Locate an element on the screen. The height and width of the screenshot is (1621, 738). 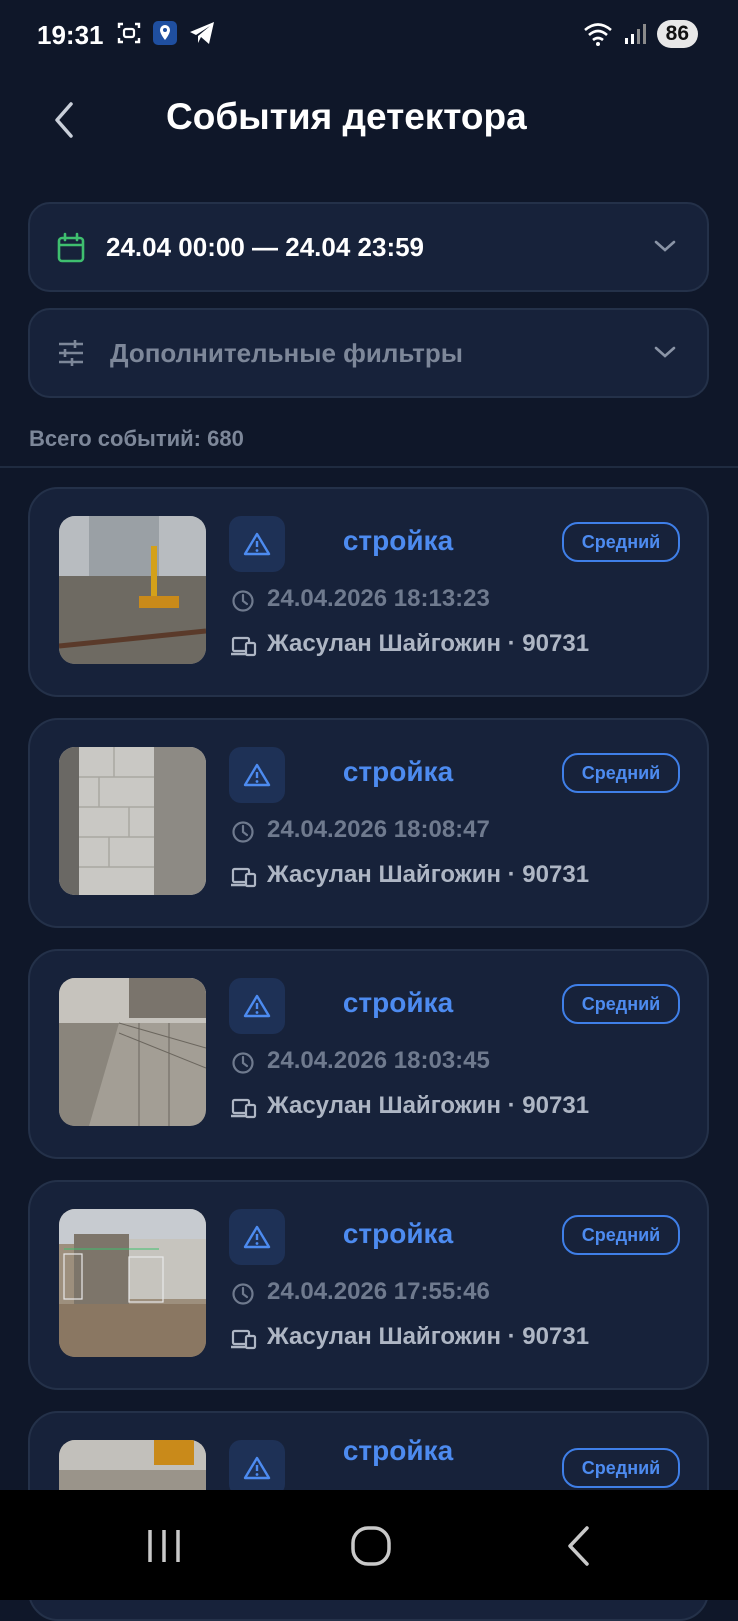
event-timestamp: 24.04.2026 18:13:23 is located at coordinates (378, 598).